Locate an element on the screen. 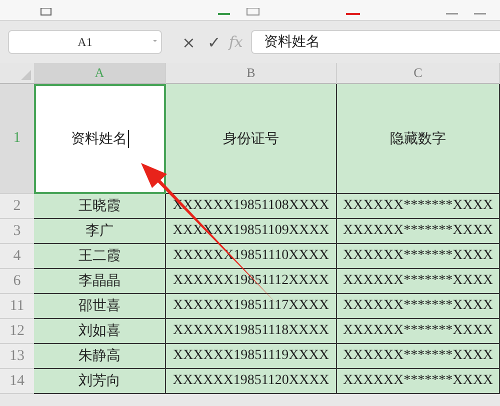 The height and width of the screenshot is (406, 500). table-cell: 王晓霞 is located at coordinates (100, 206).